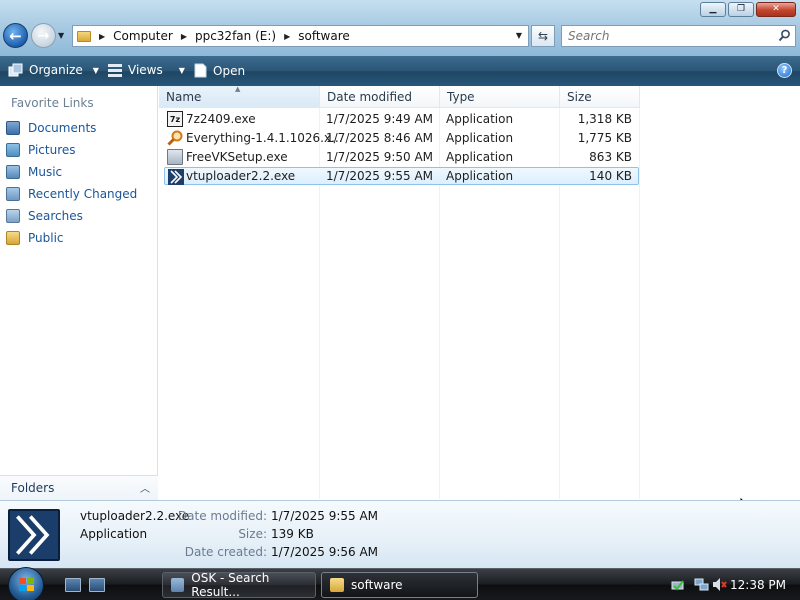  Describe the element at coordinates (380, 176) in the screenshot. I see `file-date: 1/7/2025 9:55 AM` at that location.